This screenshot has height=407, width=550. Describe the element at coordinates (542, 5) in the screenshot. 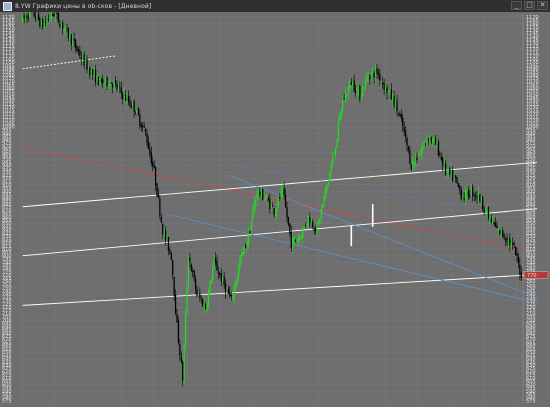

I see `close-button: ✕` at that location.